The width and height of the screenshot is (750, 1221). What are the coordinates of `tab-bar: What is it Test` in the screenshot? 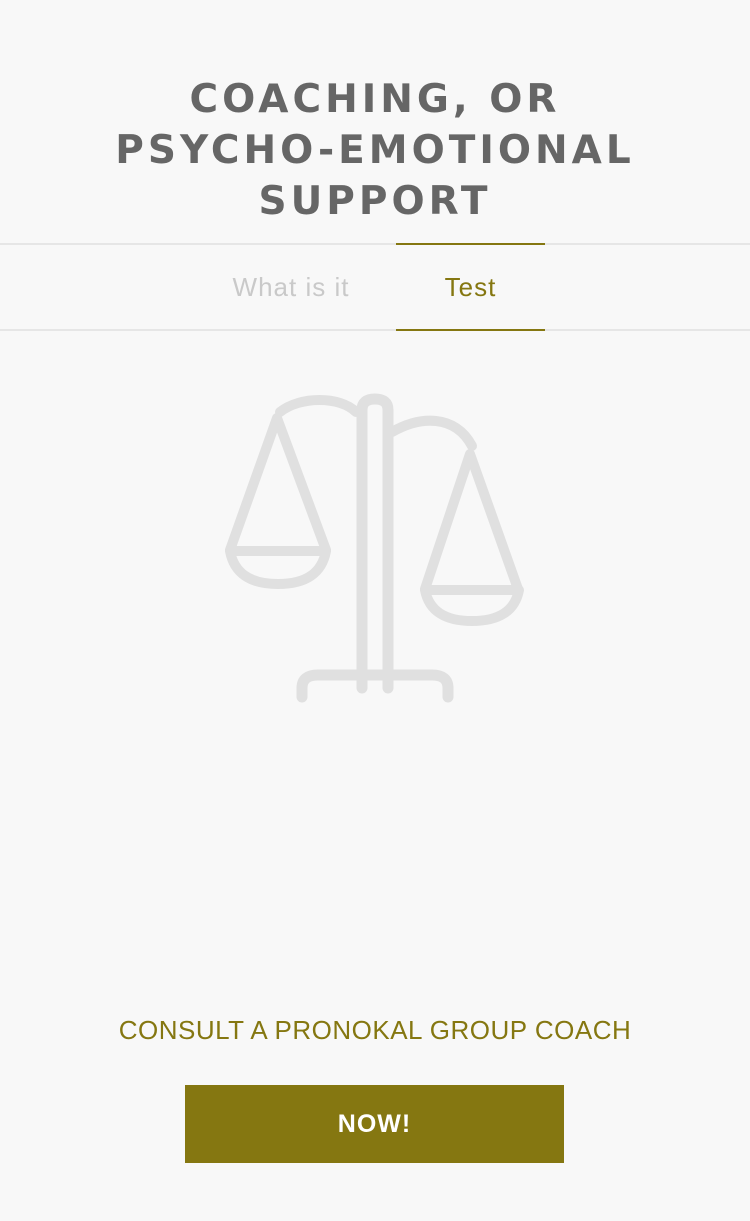 It's located at (375, 287).